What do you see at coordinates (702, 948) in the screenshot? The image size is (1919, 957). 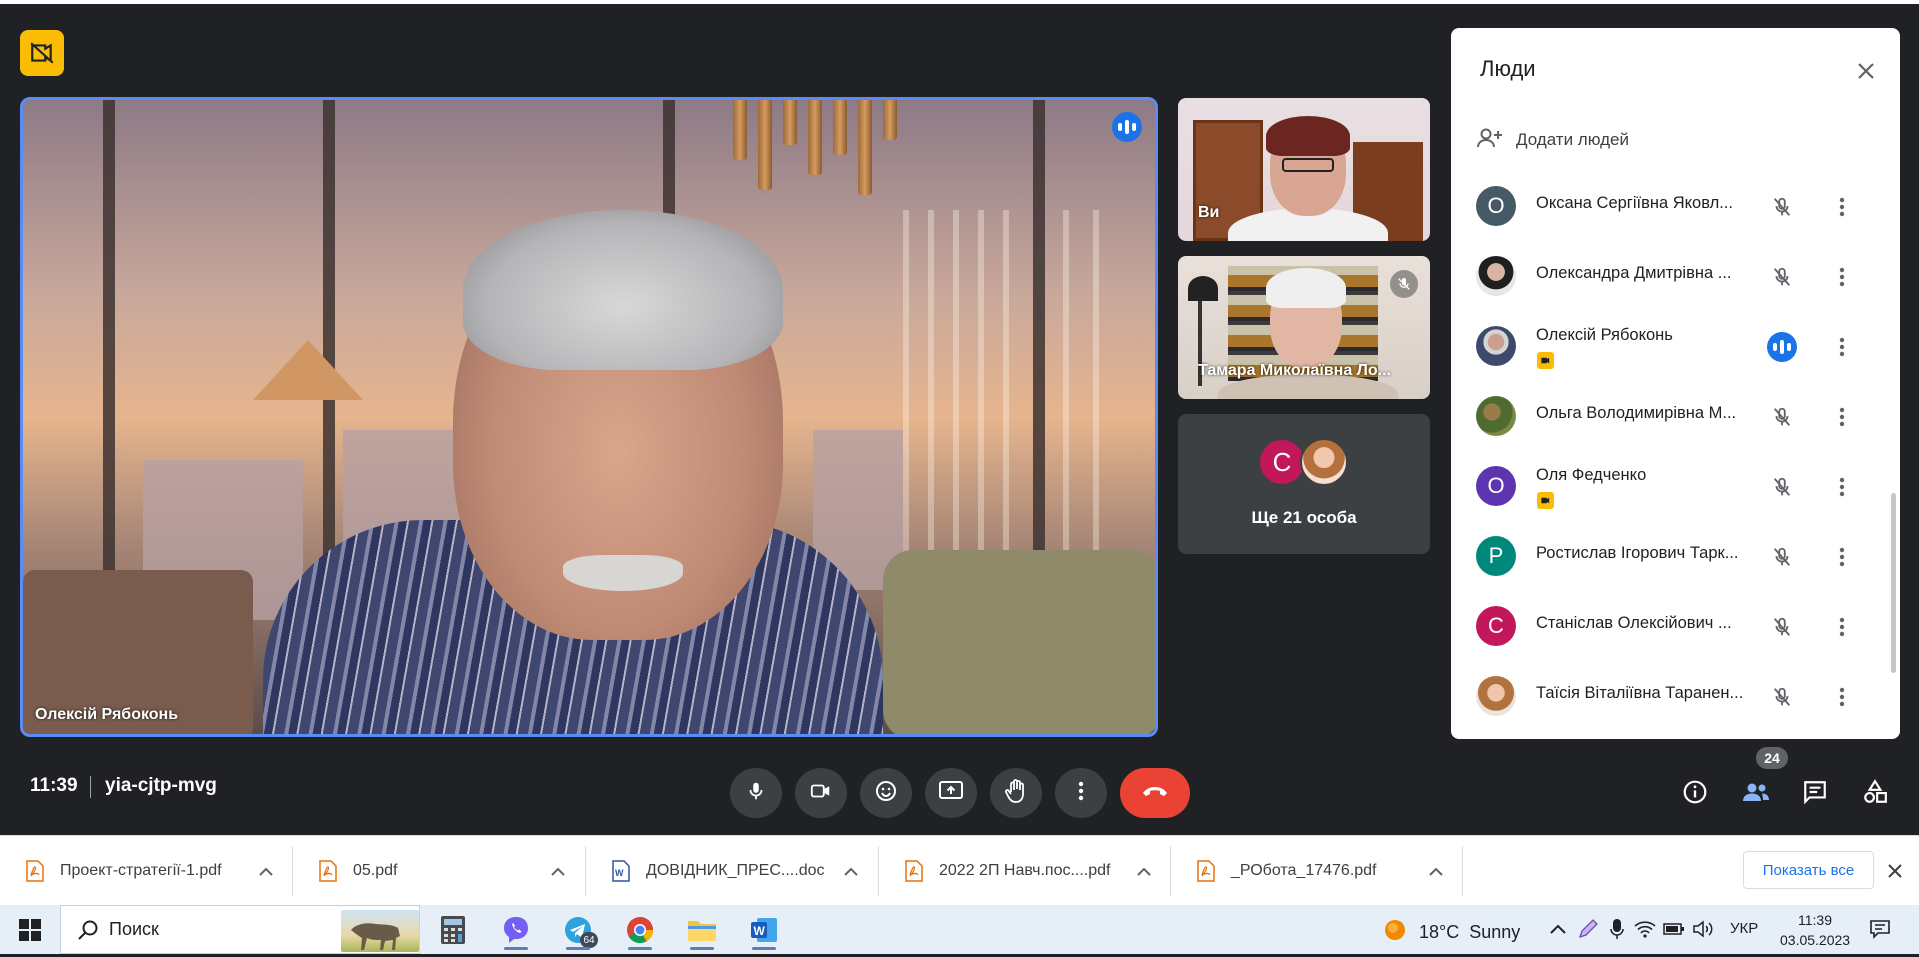 I see `active-indicator` at bounding box center [702, 948].